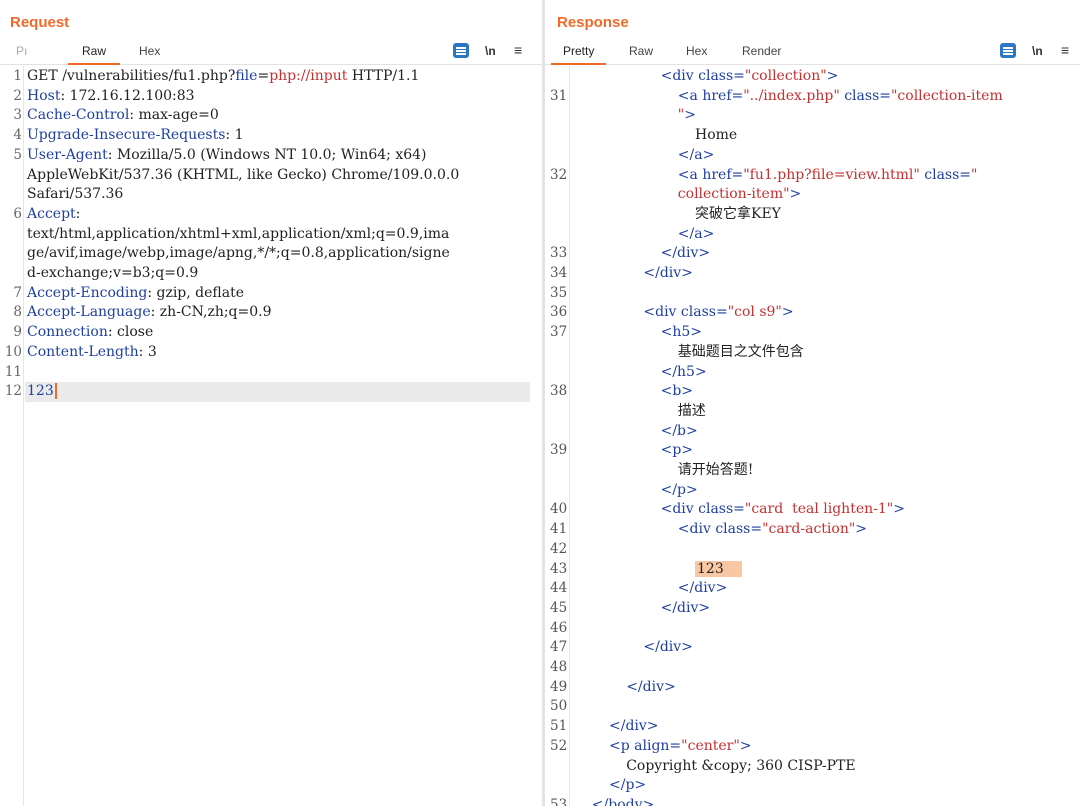  What do you see at coordinates (559, 588) in the screenshot?
I see `line-number: 44` at bounding box center [559, 588].